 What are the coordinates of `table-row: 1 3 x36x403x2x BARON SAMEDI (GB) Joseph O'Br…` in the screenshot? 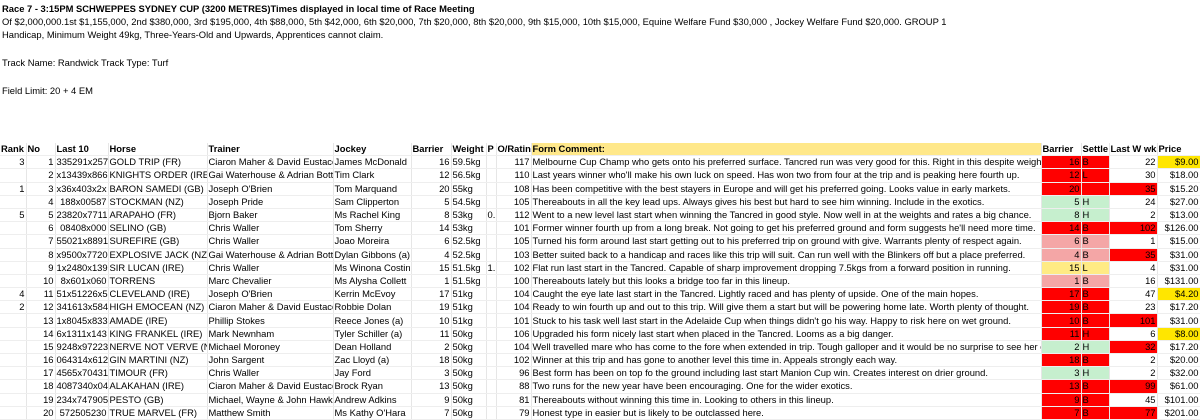 It's located at (600, 189).